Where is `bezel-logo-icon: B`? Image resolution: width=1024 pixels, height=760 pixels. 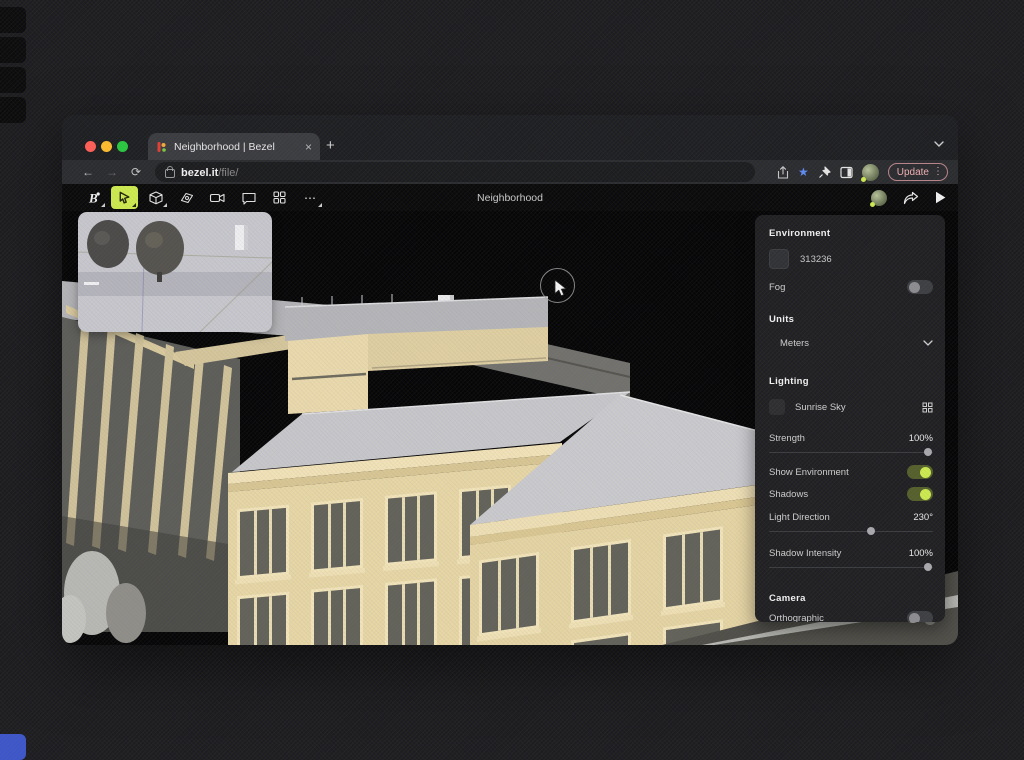
bezel-logo-icon: B is located at coordinates (94, 197).